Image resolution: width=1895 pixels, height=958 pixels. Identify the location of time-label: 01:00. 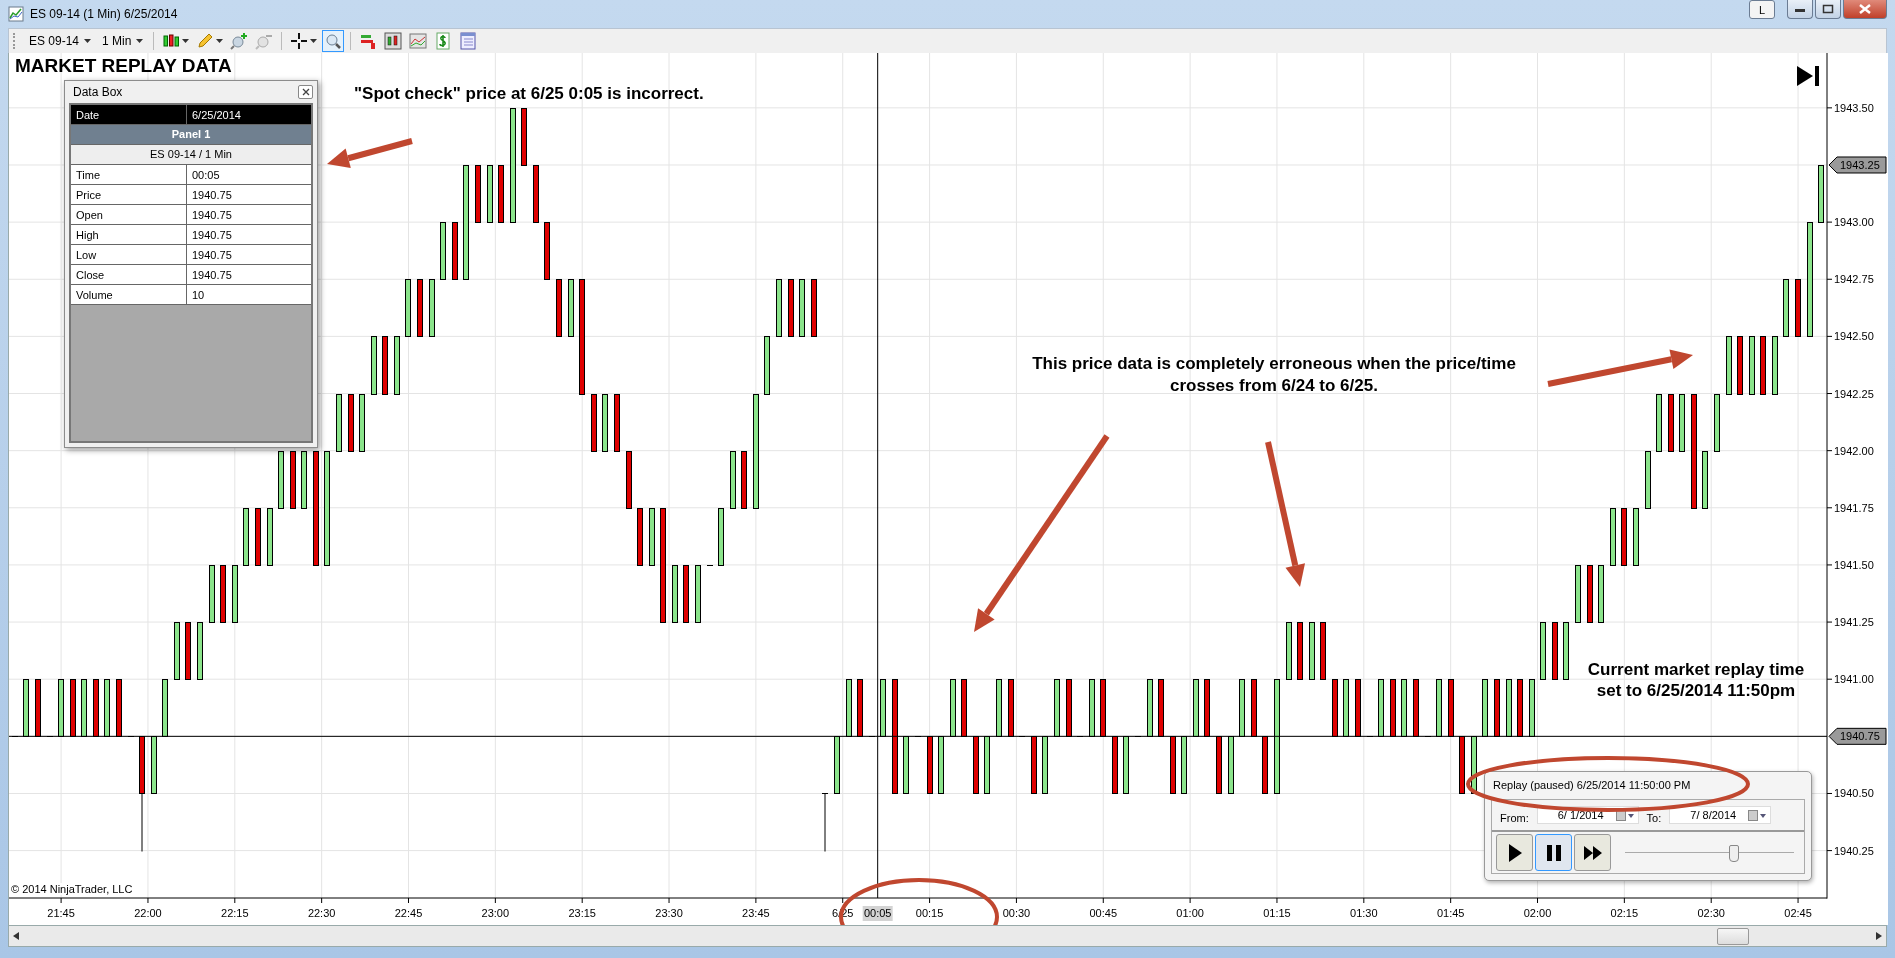
(1190, 913).